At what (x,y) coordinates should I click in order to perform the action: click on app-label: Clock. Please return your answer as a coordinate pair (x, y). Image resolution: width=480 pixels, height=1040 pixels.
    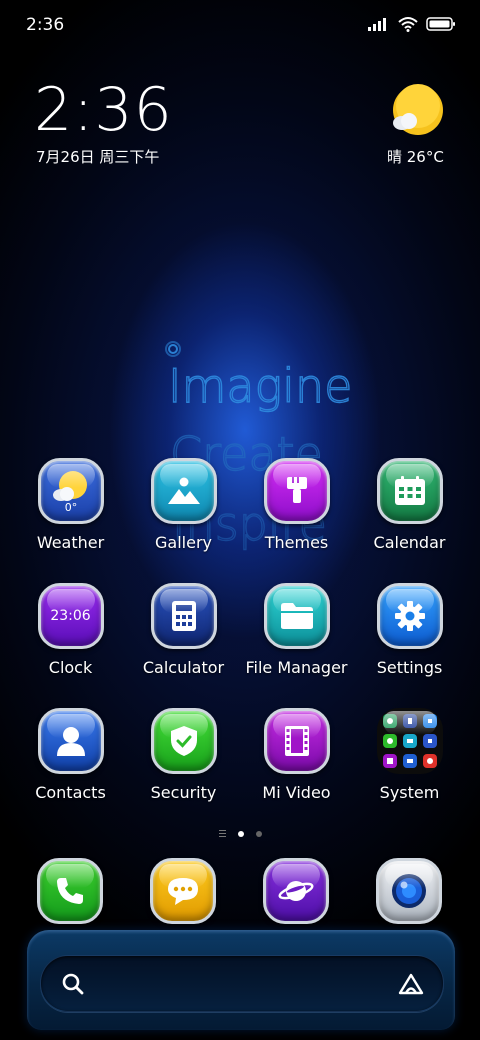
    Looking at the image, I should click on (70, 667).